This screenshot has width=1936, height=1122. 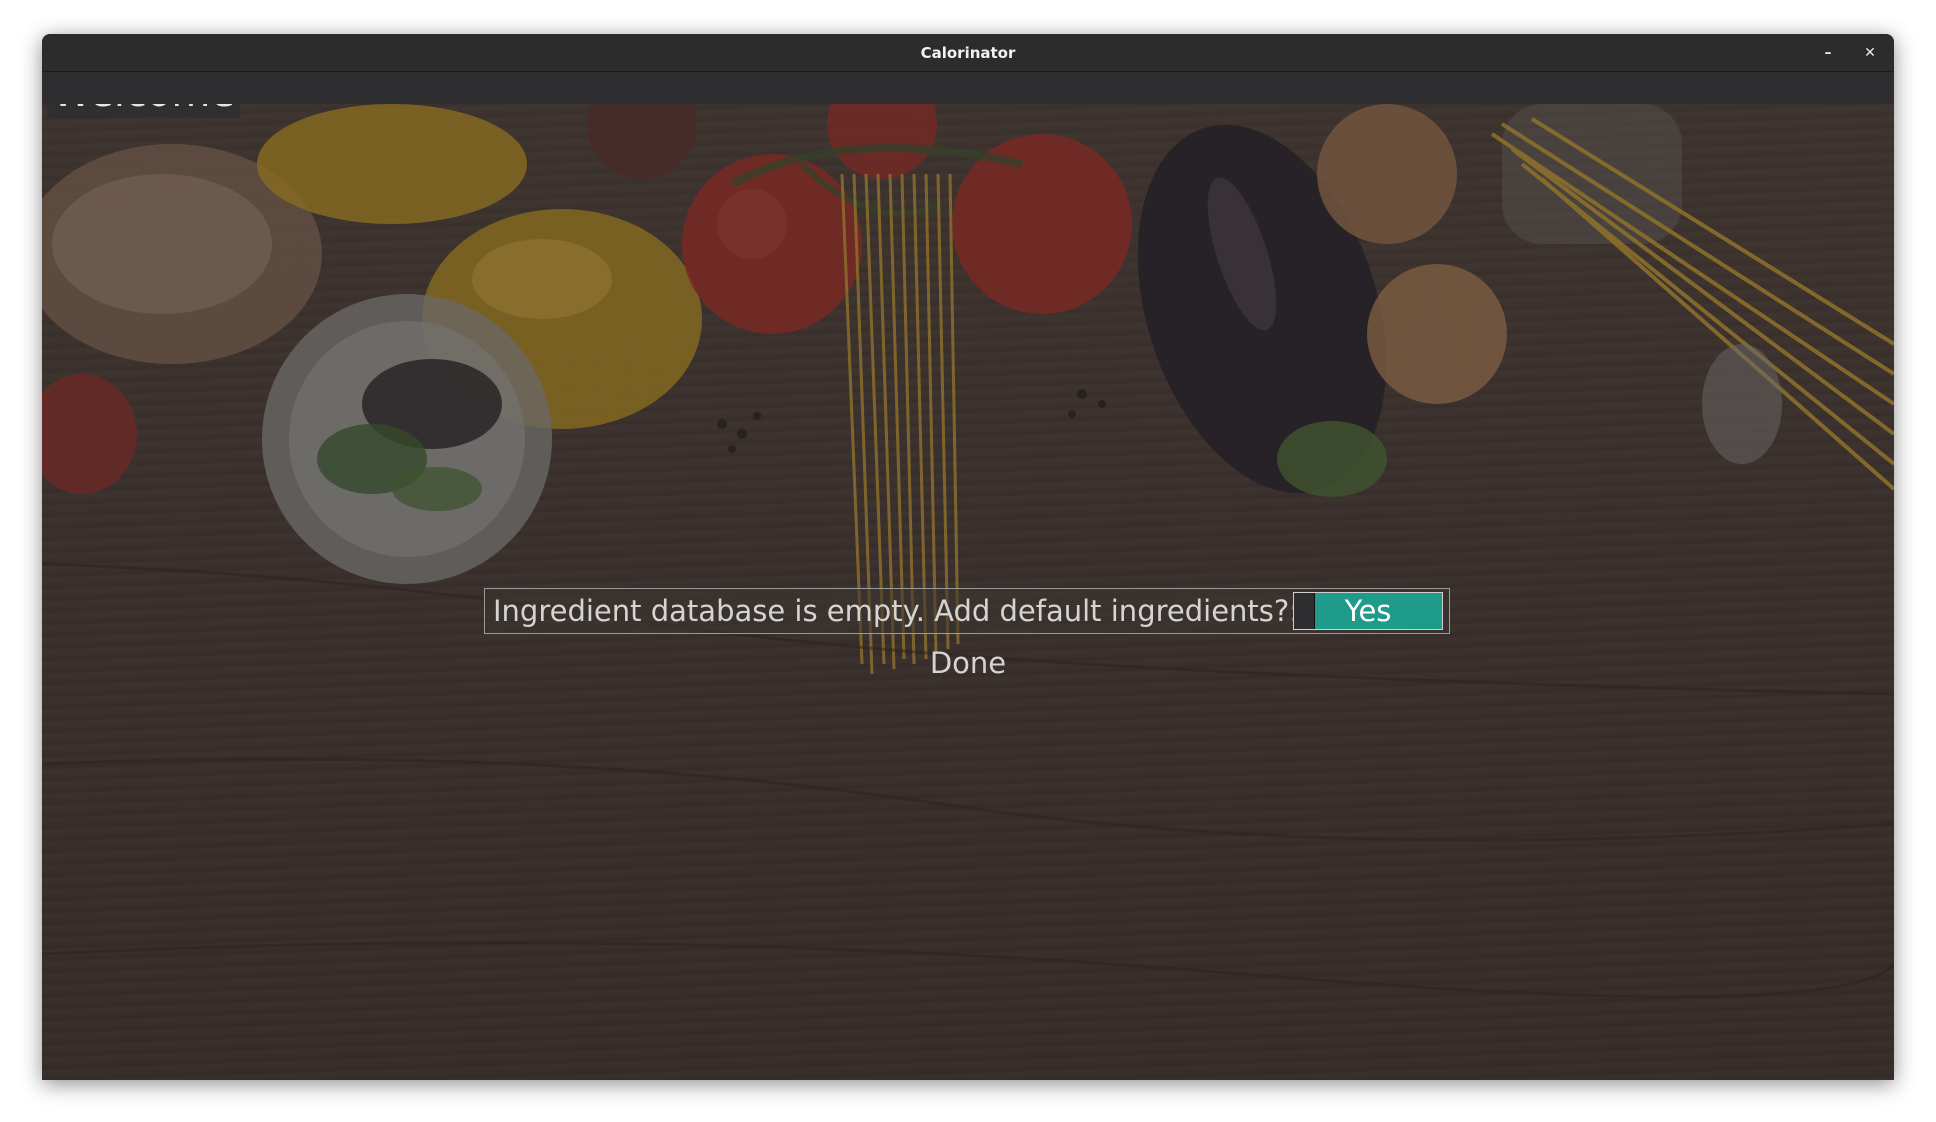 What do you see at coordinates (1304, 611) in the screenshot?
I see `toggle-knob` at bounding box center [1304, 611].